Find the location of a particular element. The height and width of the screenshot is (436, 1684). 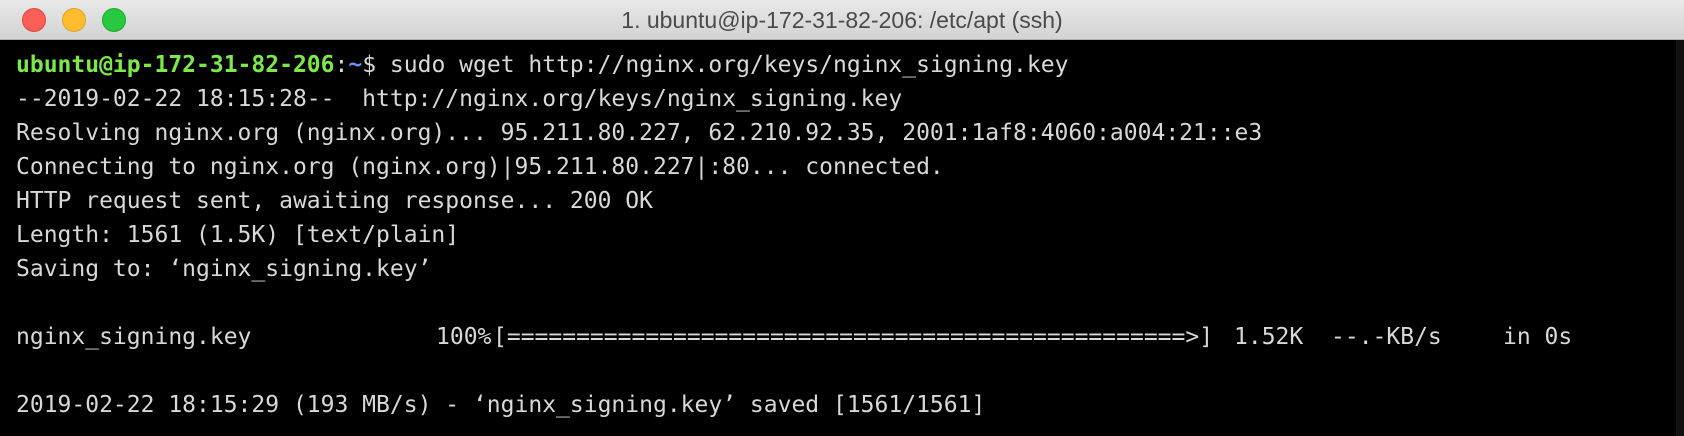

terminal-scrollbar is located at coordinates (1680, 238).